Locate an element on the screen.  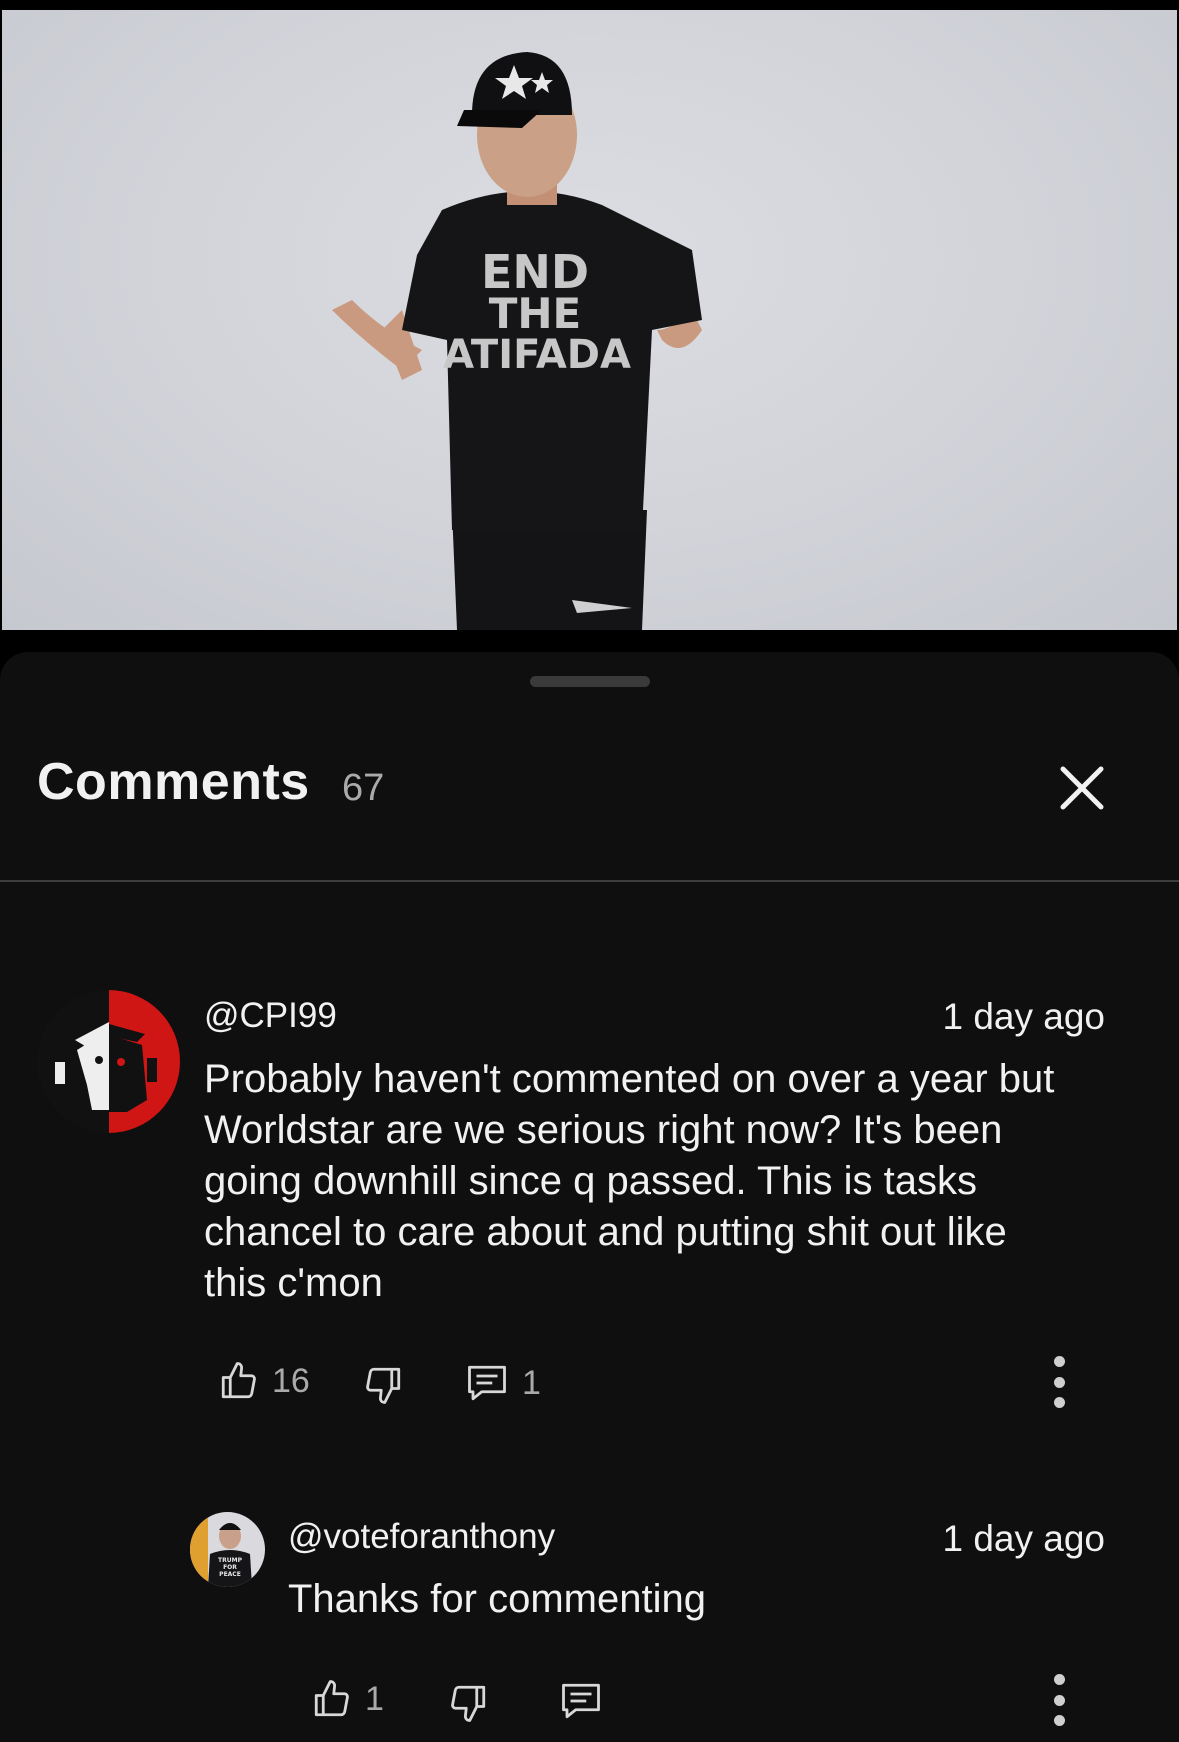
video-frame: END THE ATIFADA is located at coordinates (517, 341).